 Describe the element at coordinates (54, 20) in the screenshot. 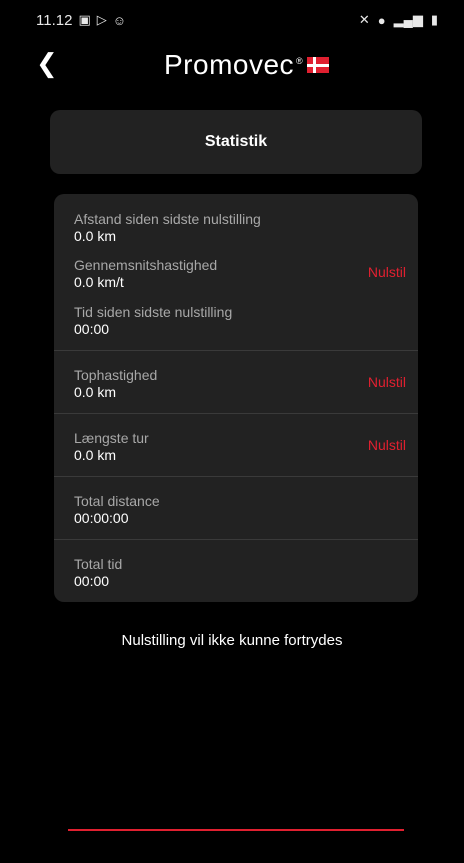

I see `clock: 11.12` at that location.